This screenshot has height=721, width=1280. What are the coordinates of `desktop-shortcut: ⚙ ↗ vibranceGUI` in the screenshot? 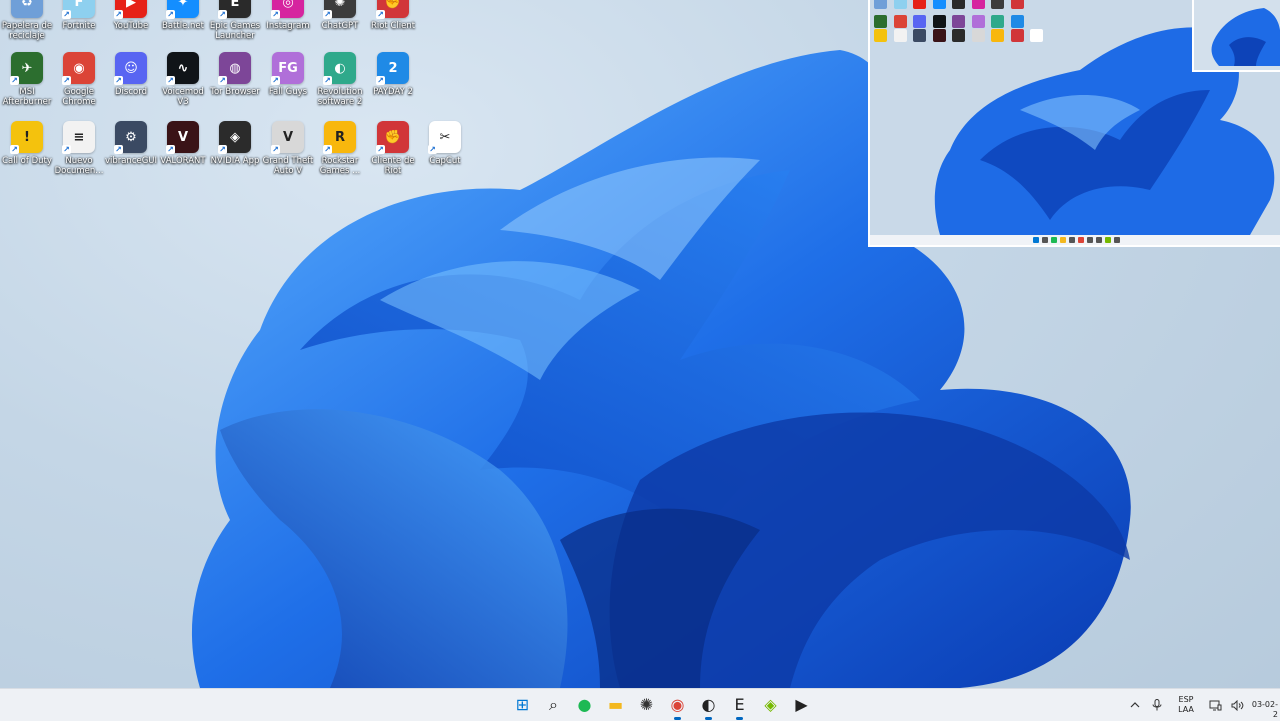 It's located at (131, 143).